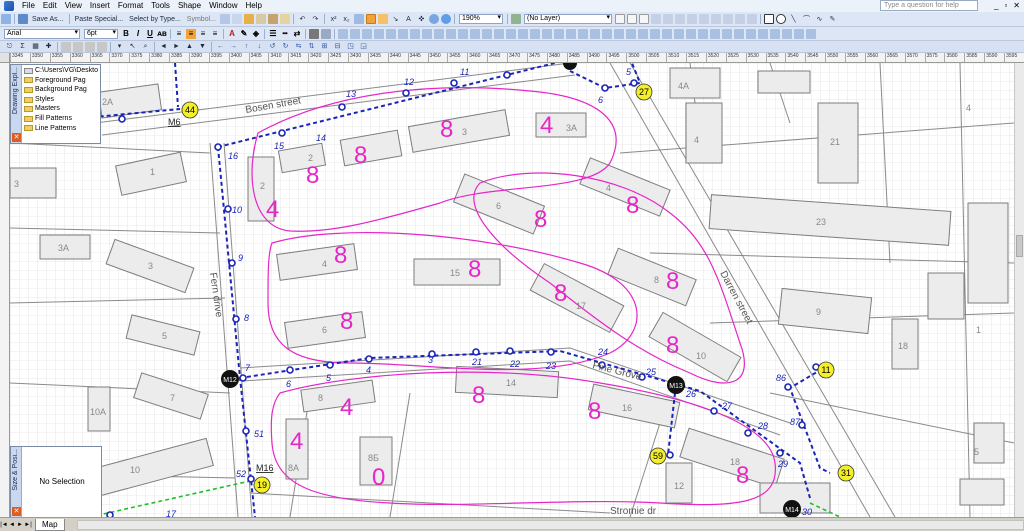  Describe the element at coordinates (739, 33) in the screenshot. I see `action-34-icon` at that location.